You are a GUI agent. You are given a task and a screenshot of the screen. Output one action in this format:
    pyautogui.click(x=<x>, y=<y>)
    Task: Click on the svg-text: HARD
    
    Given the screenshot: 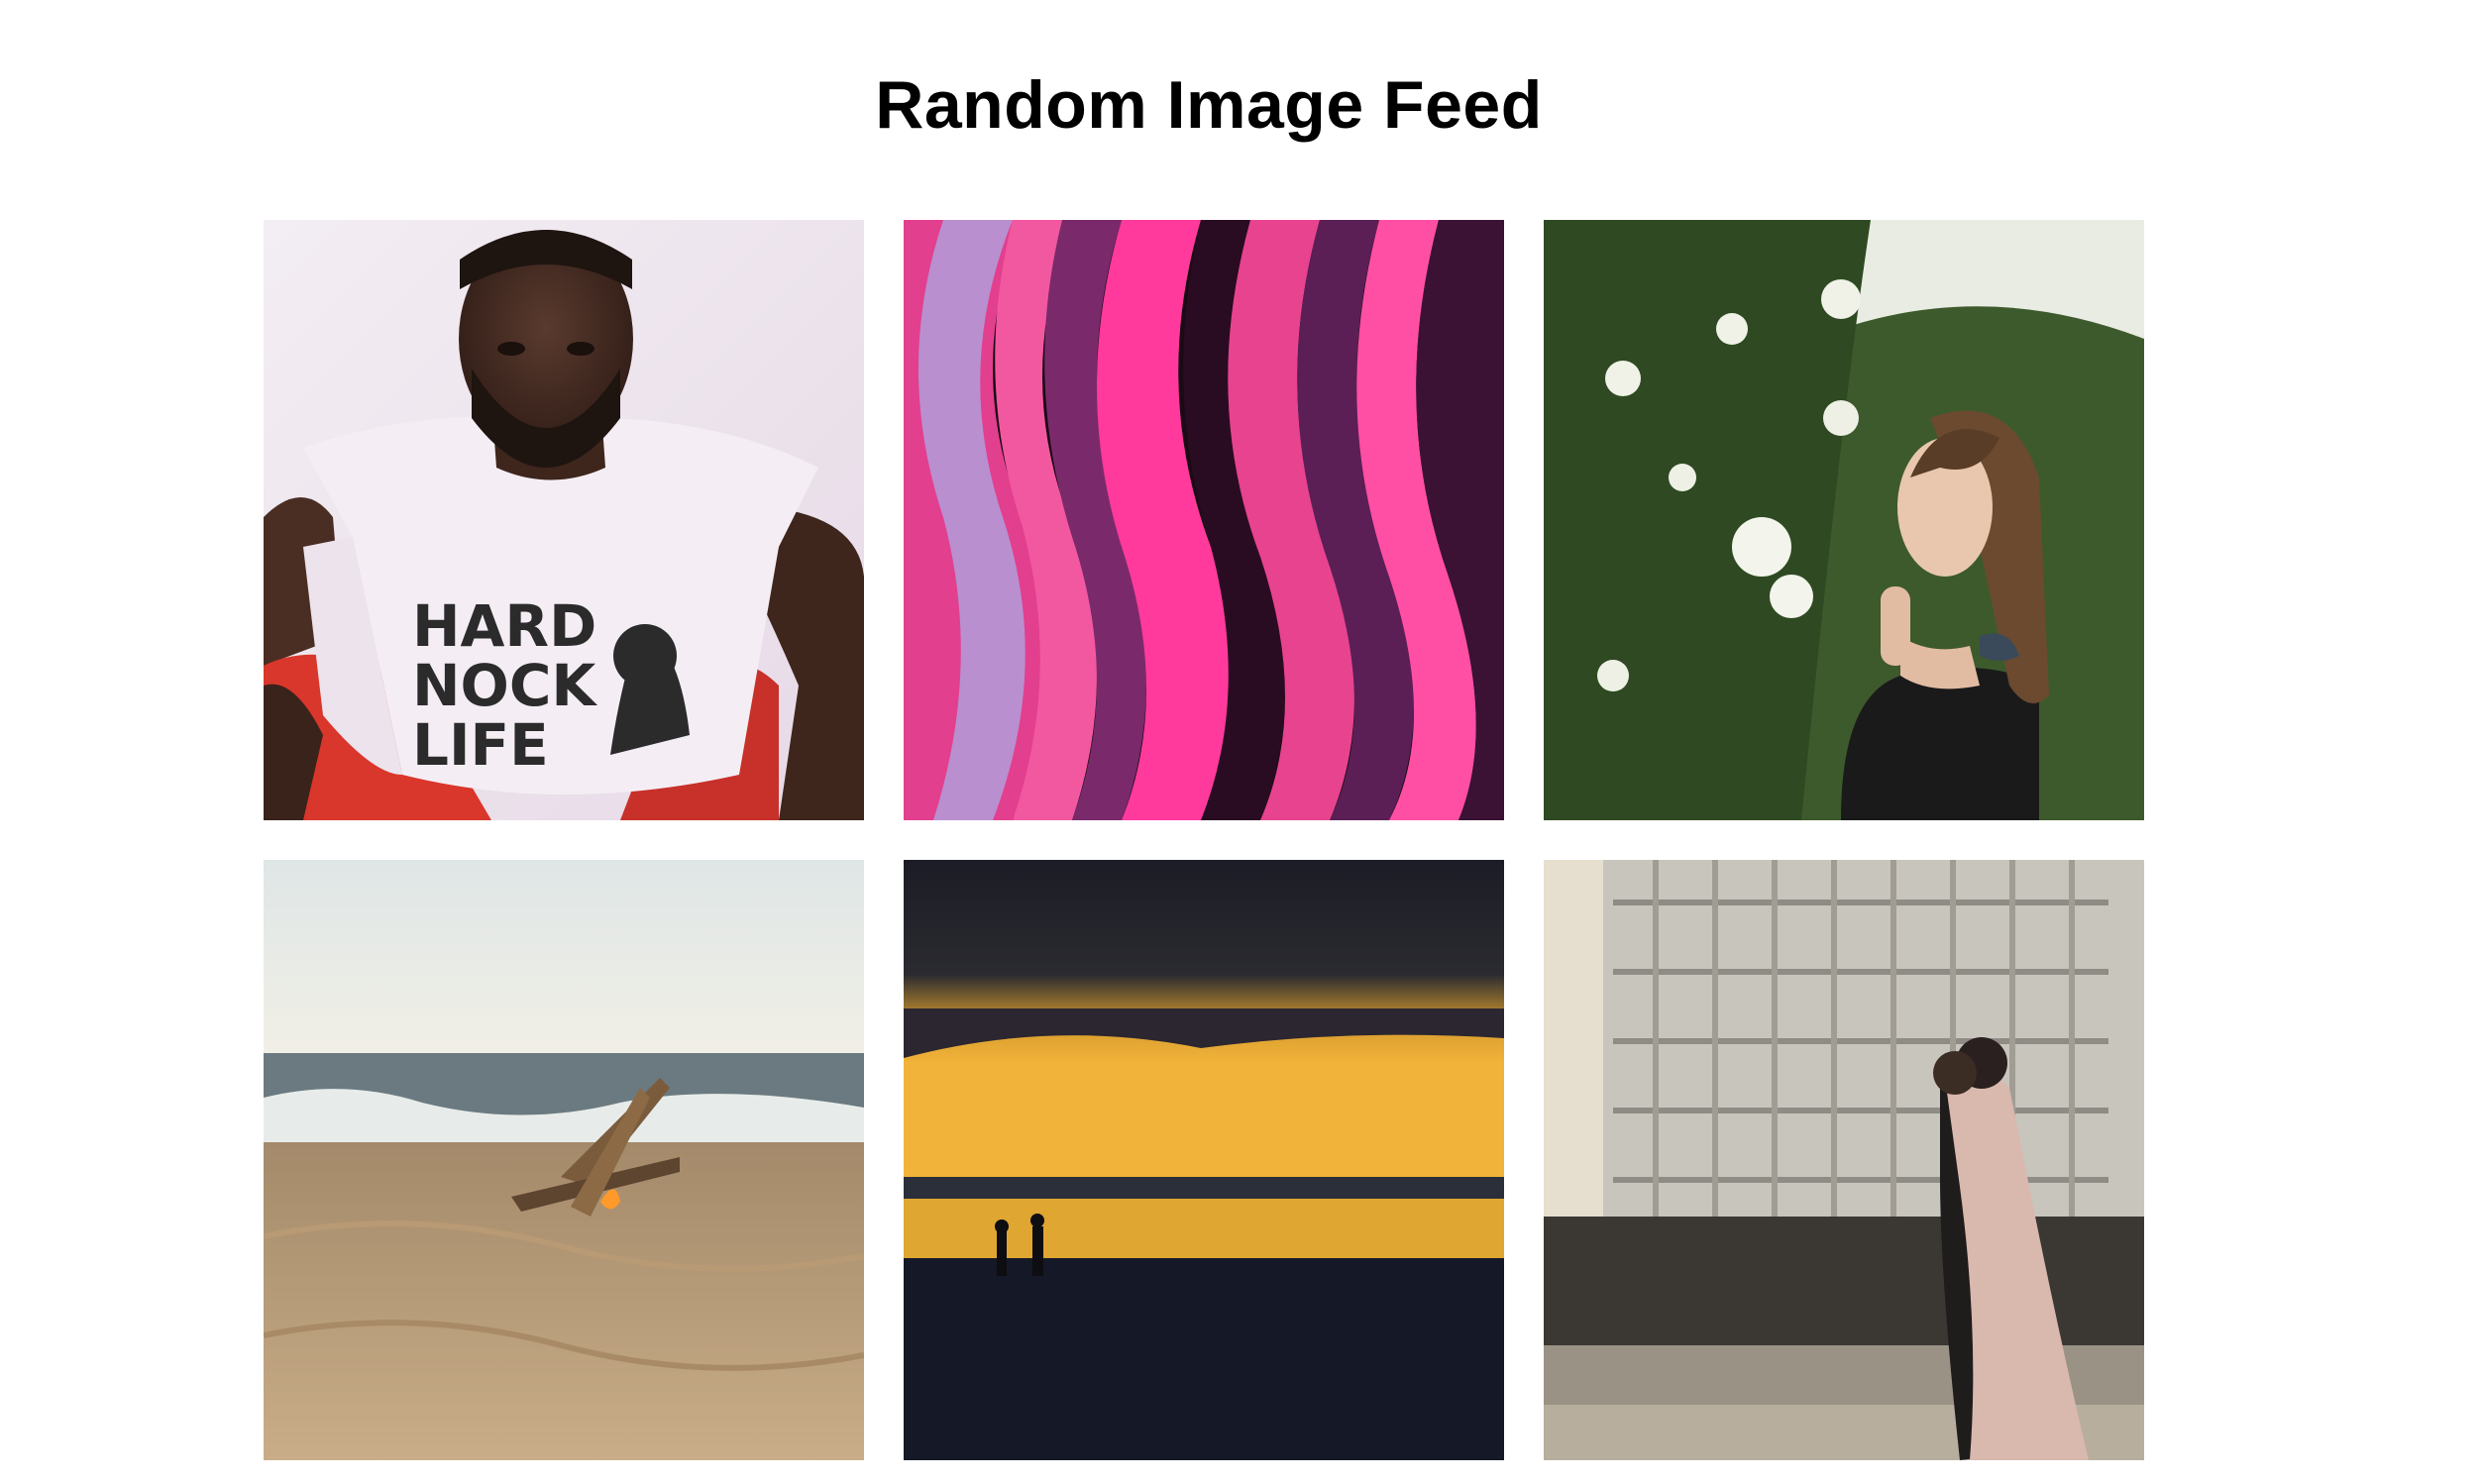 What is the action you would take?
    pyautogui.click(x=504, y=626)
    